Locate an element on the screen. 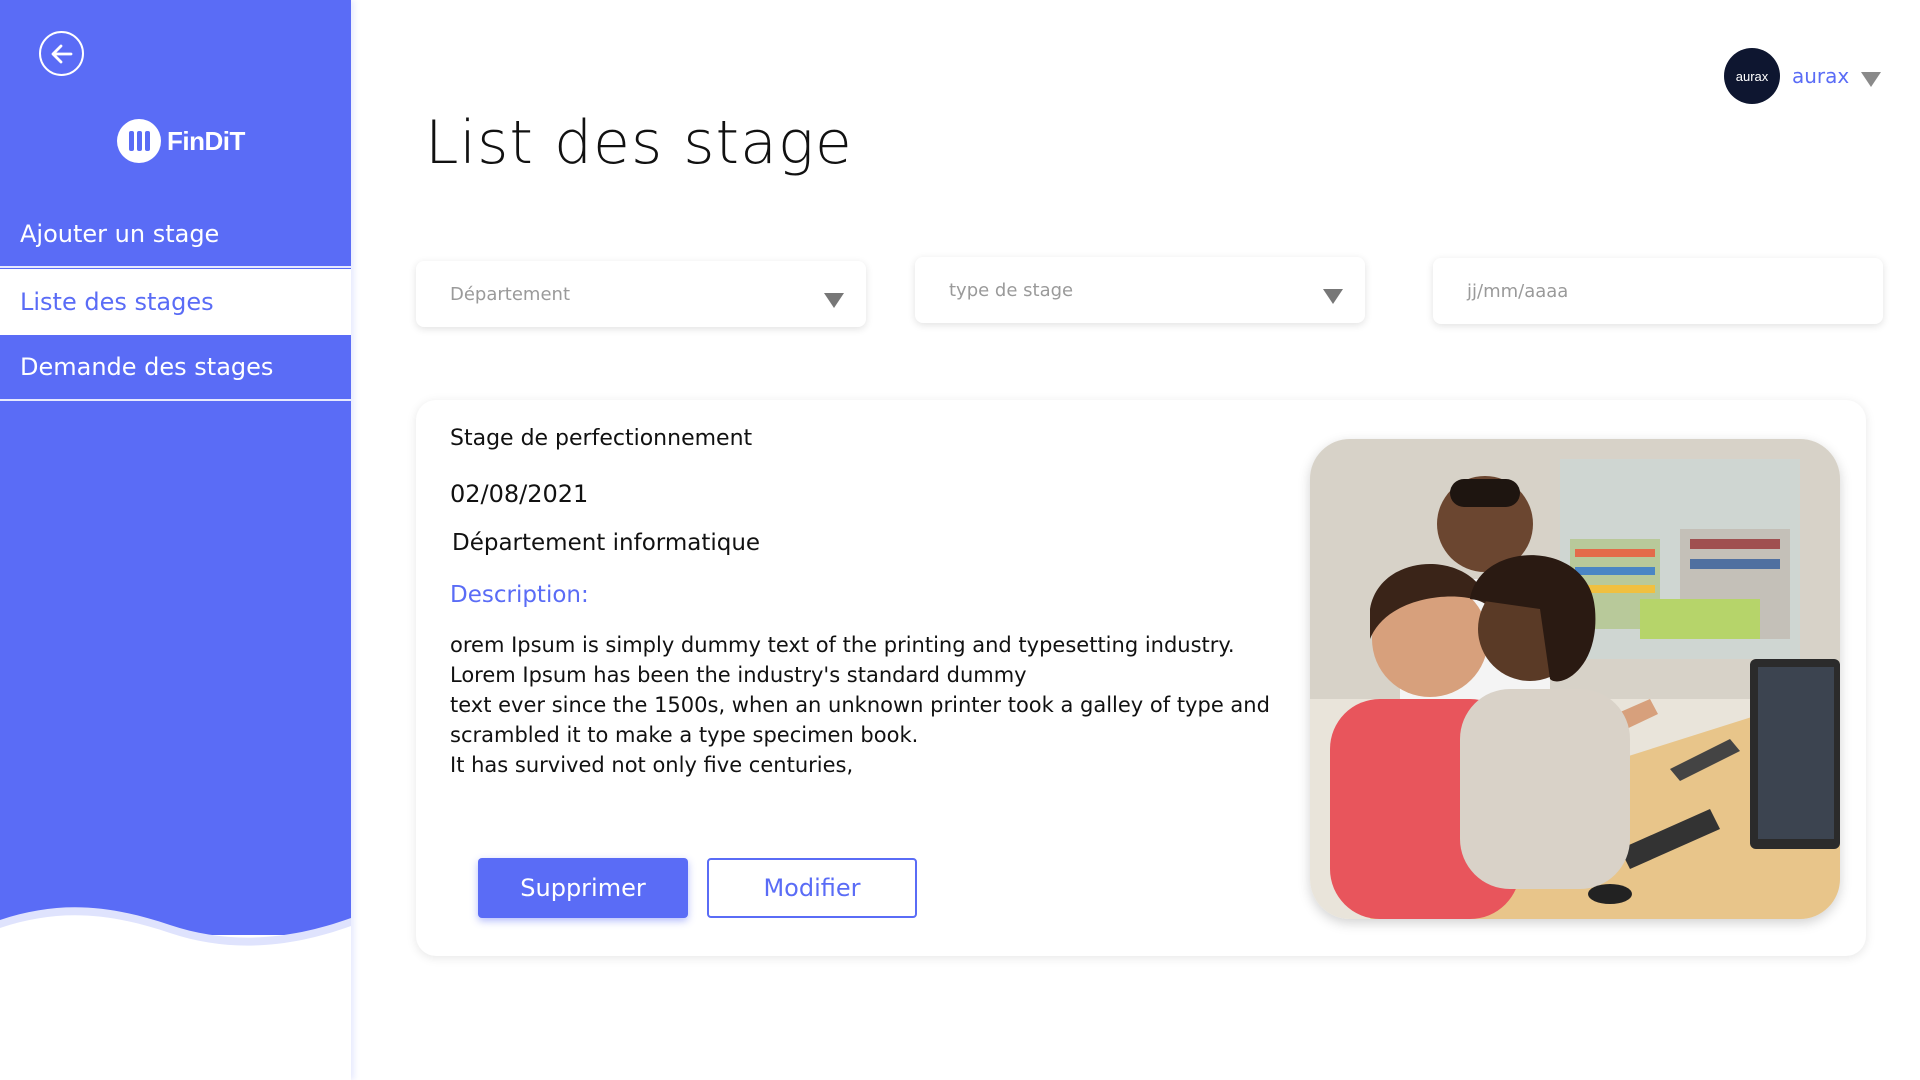 The height and width of the screenshot is (1080, 1920). sidebar-item-stage-requests: Demande des stages is located at coordinates (175, 368).